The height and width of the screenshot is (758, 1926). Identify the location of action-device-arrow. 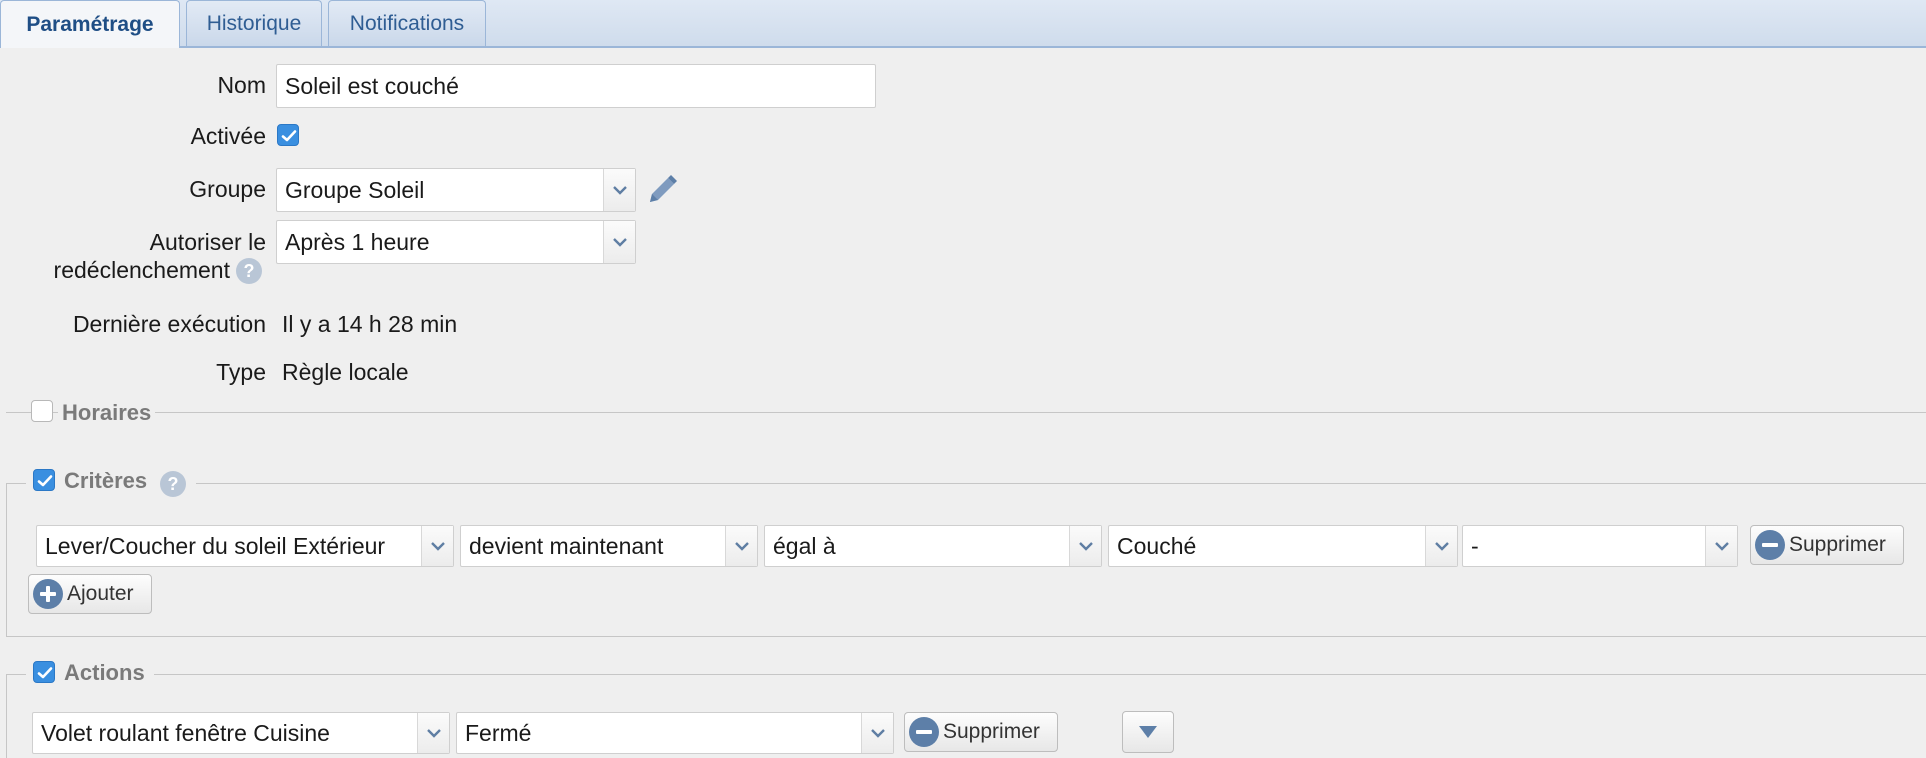
(433, 733).